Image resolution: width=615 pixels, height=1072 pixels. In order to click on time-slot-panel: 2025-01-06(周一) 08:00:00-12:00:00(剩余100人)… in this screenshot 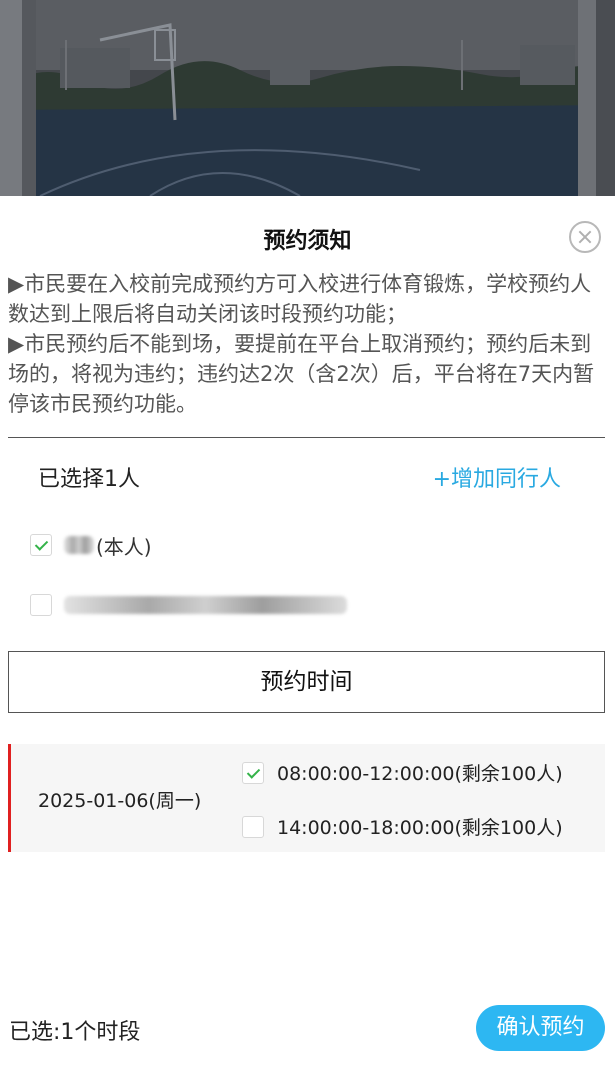, I will do `click(306, 798)`.